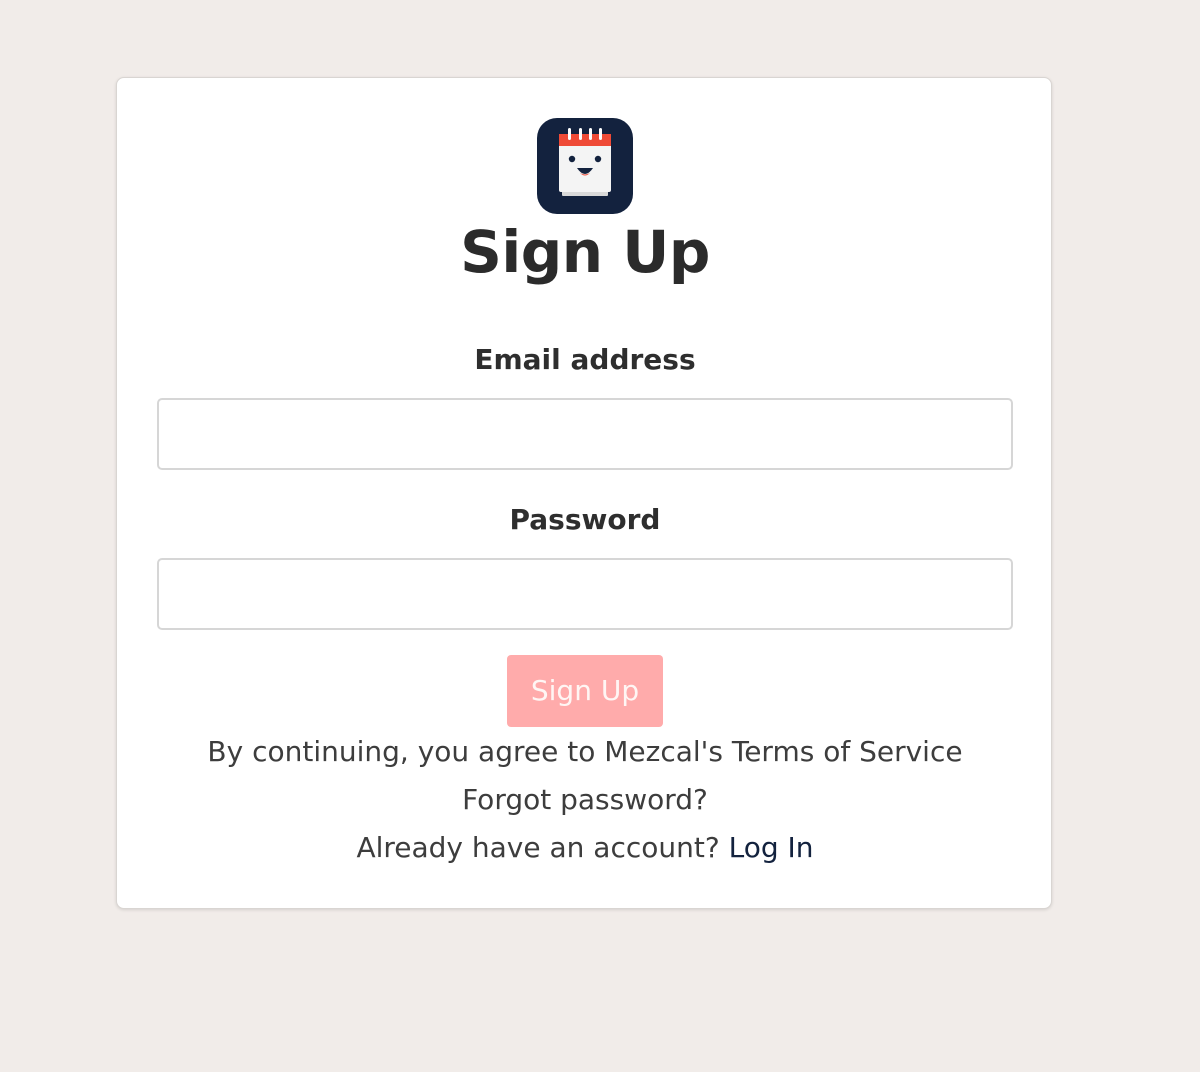 This screenshot has width=1200, height=1072. Describe the element at coordinates (538, 847) in the screenshot. I see `have-account-text: Already have an account?` at that location.